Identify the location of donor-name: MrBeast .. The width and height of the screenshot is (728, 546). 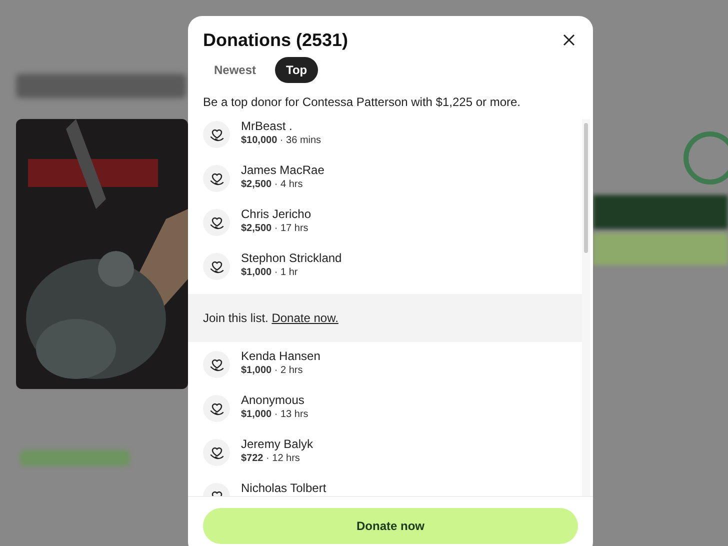
(267, 126).